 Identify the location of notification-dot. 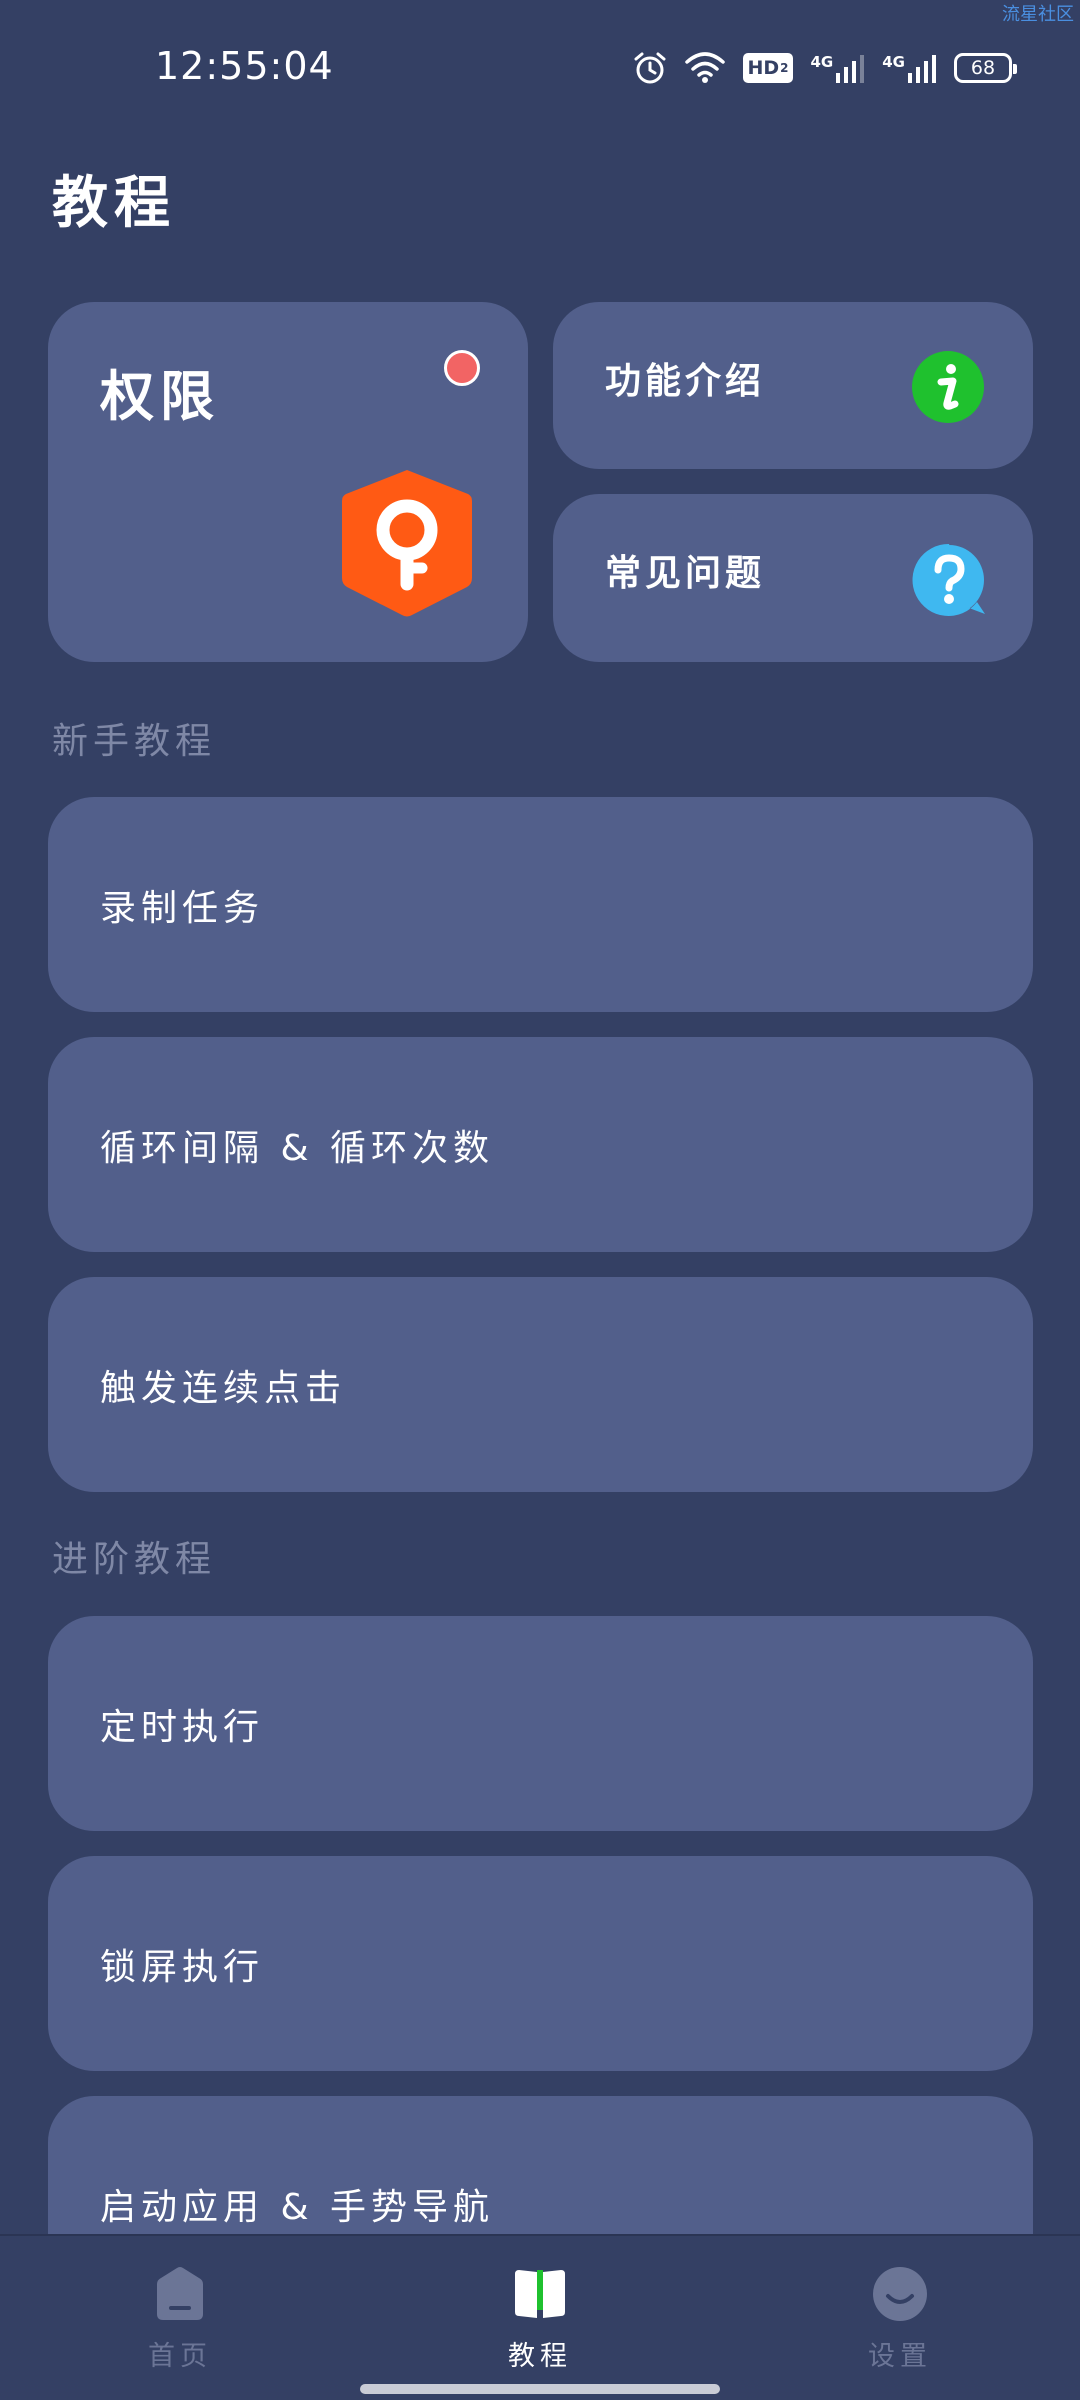
(462, 368).